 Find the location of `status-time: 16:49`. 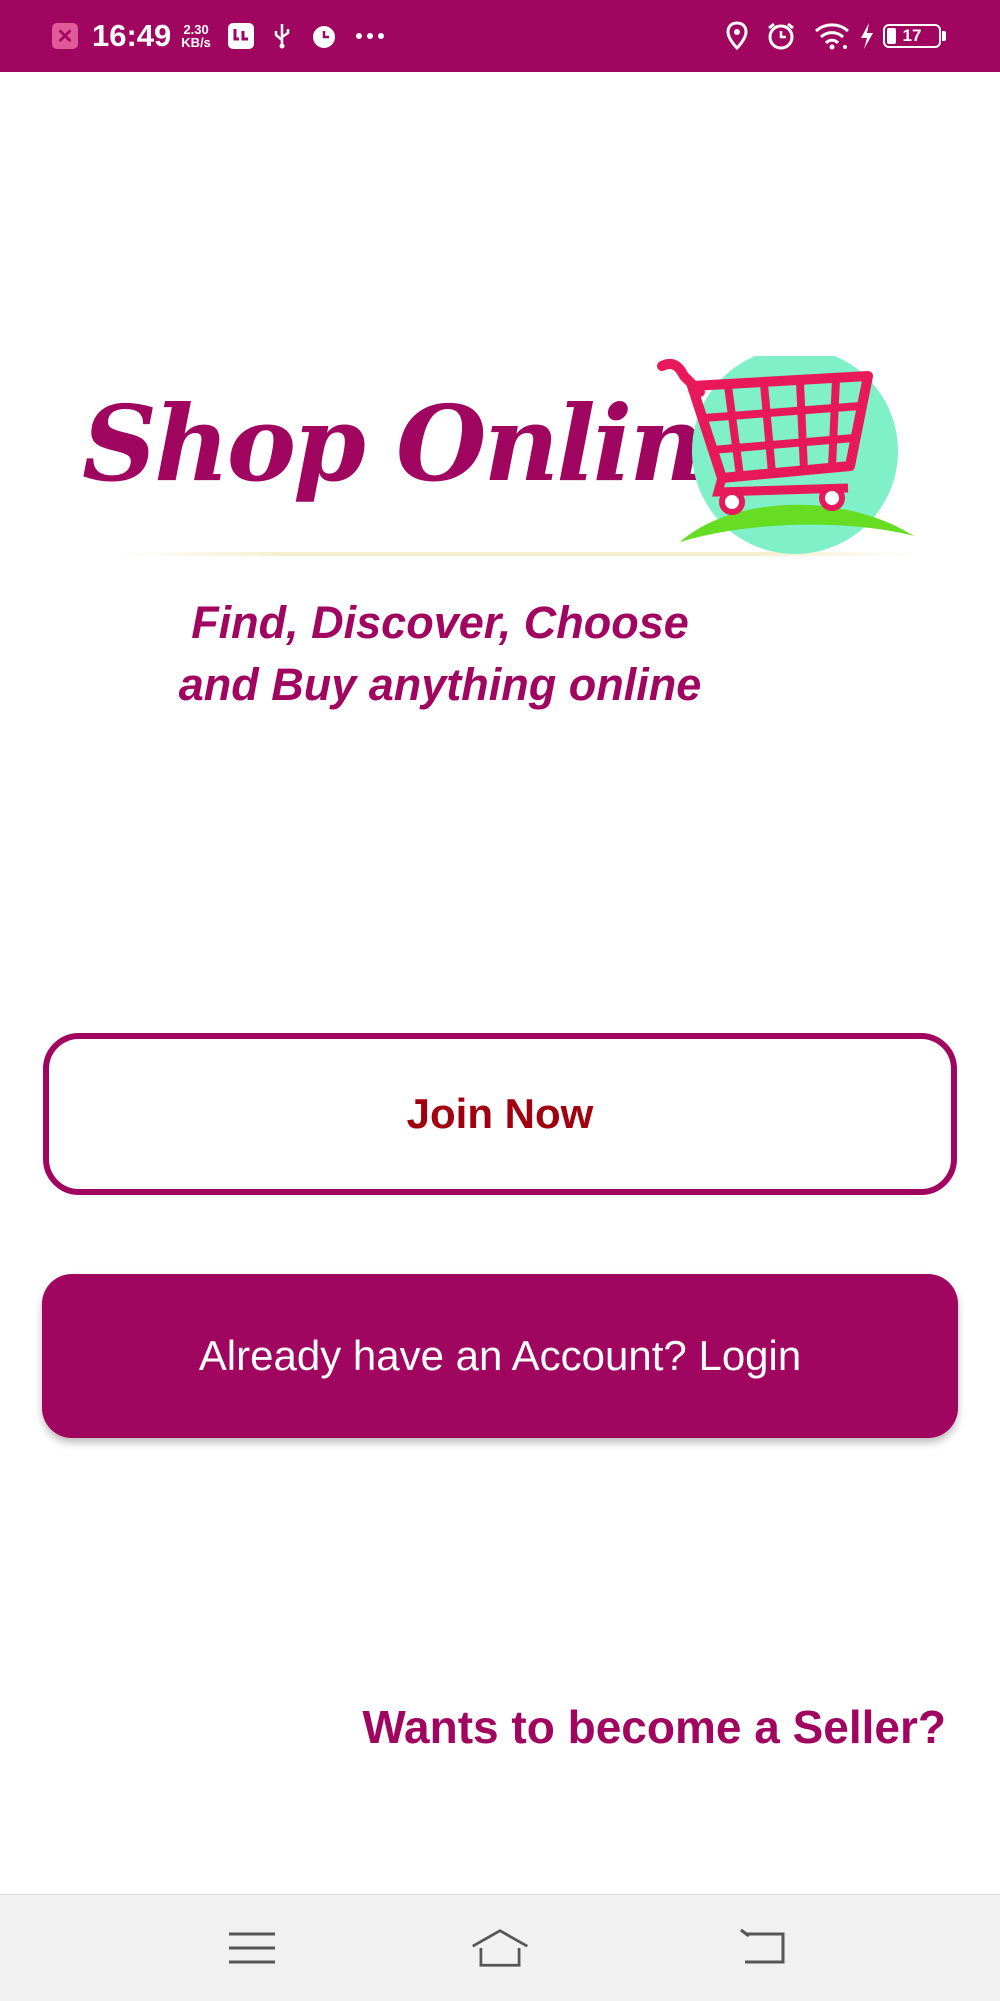

status-time: 16:49 is located at coordinates (132, 35).